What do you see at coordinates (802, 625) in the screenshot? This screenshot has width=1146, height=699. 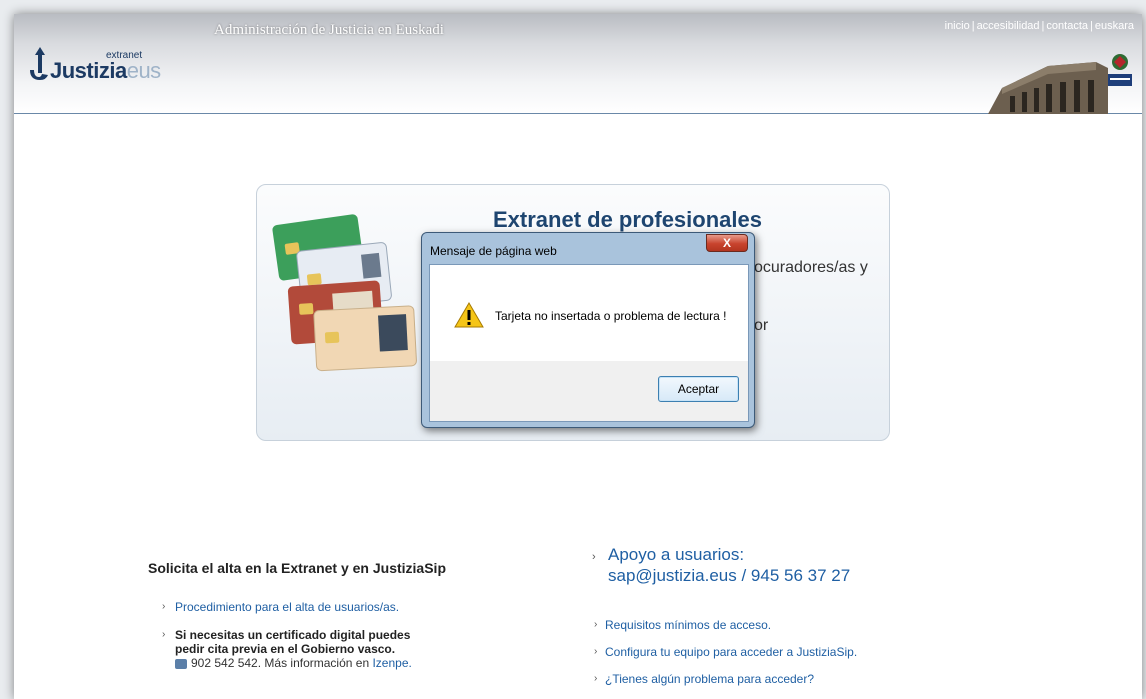 I see `list-item: › Requisitos mínimos de acceso.` at bounding box center [802, 625].